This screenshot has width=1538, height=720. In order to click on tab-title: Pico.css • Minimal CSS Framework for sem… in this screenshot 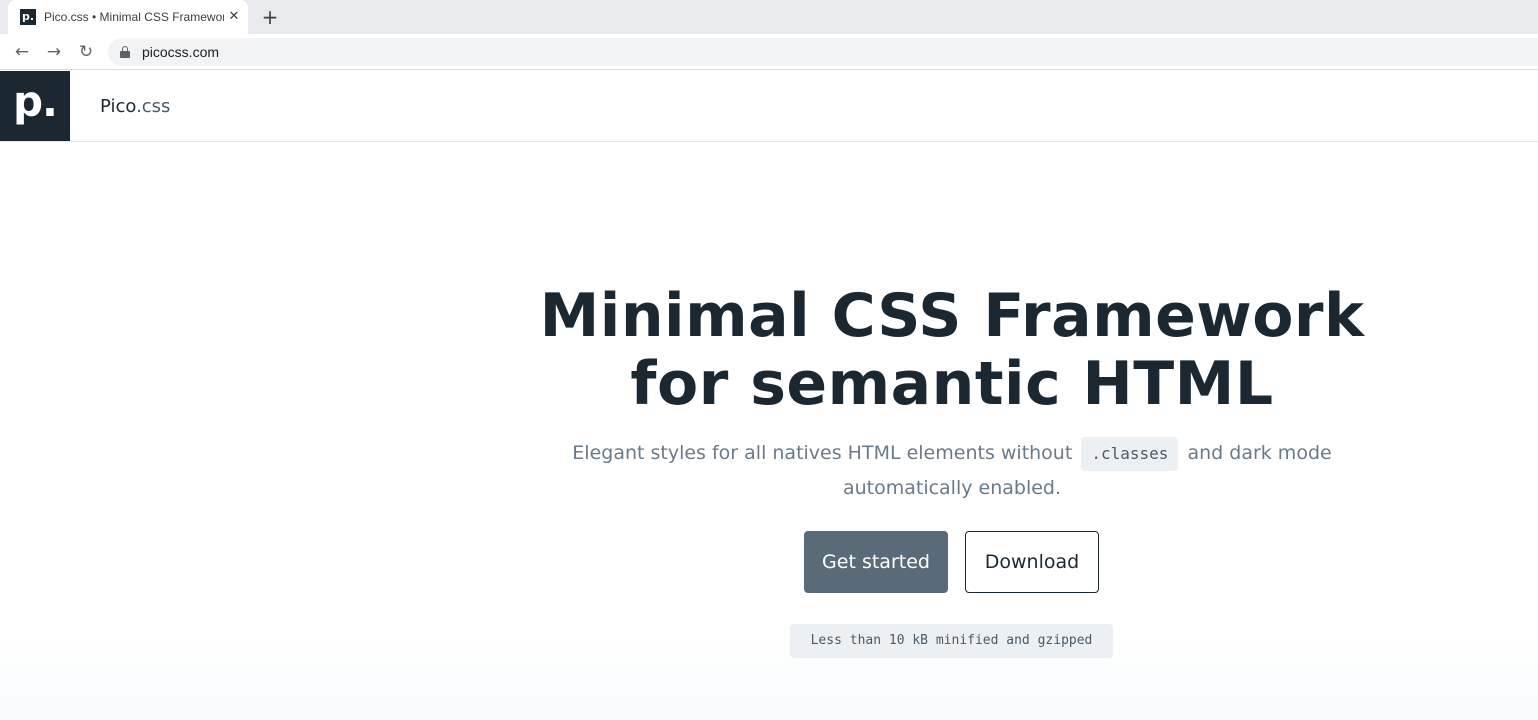, I will do `click(134, 17)`.